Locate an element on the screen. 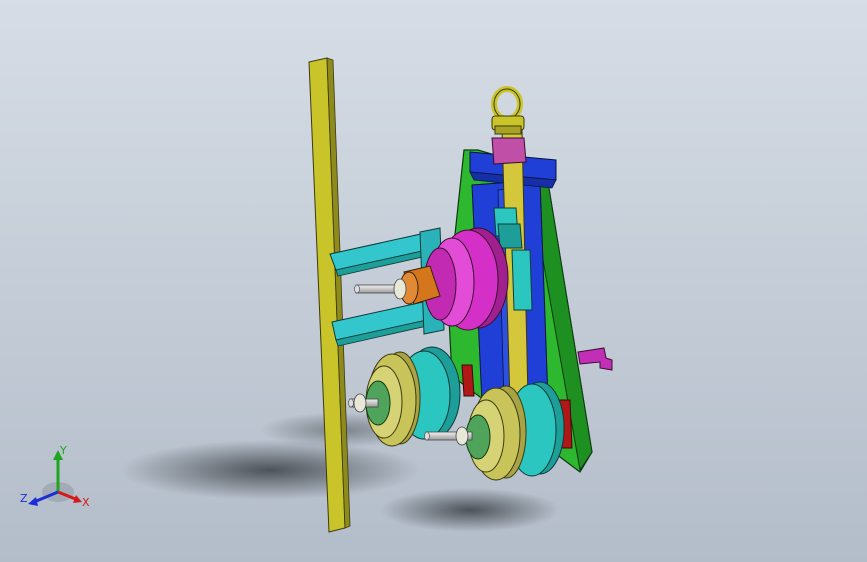 This screenshot has width=867, height=562. eye-bolt-handle is located at coordinates (508, 110).